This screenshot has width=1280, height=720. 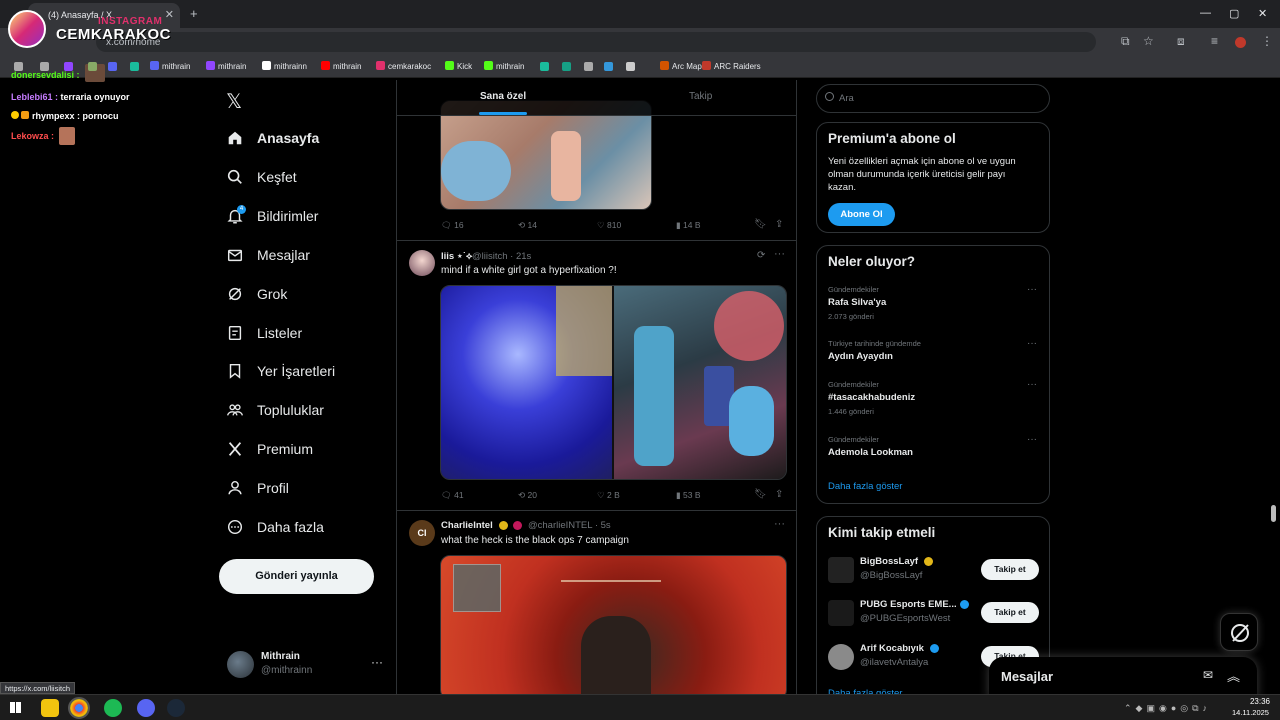 I want to click on search-input: Ara, so click(x=933, y=98).